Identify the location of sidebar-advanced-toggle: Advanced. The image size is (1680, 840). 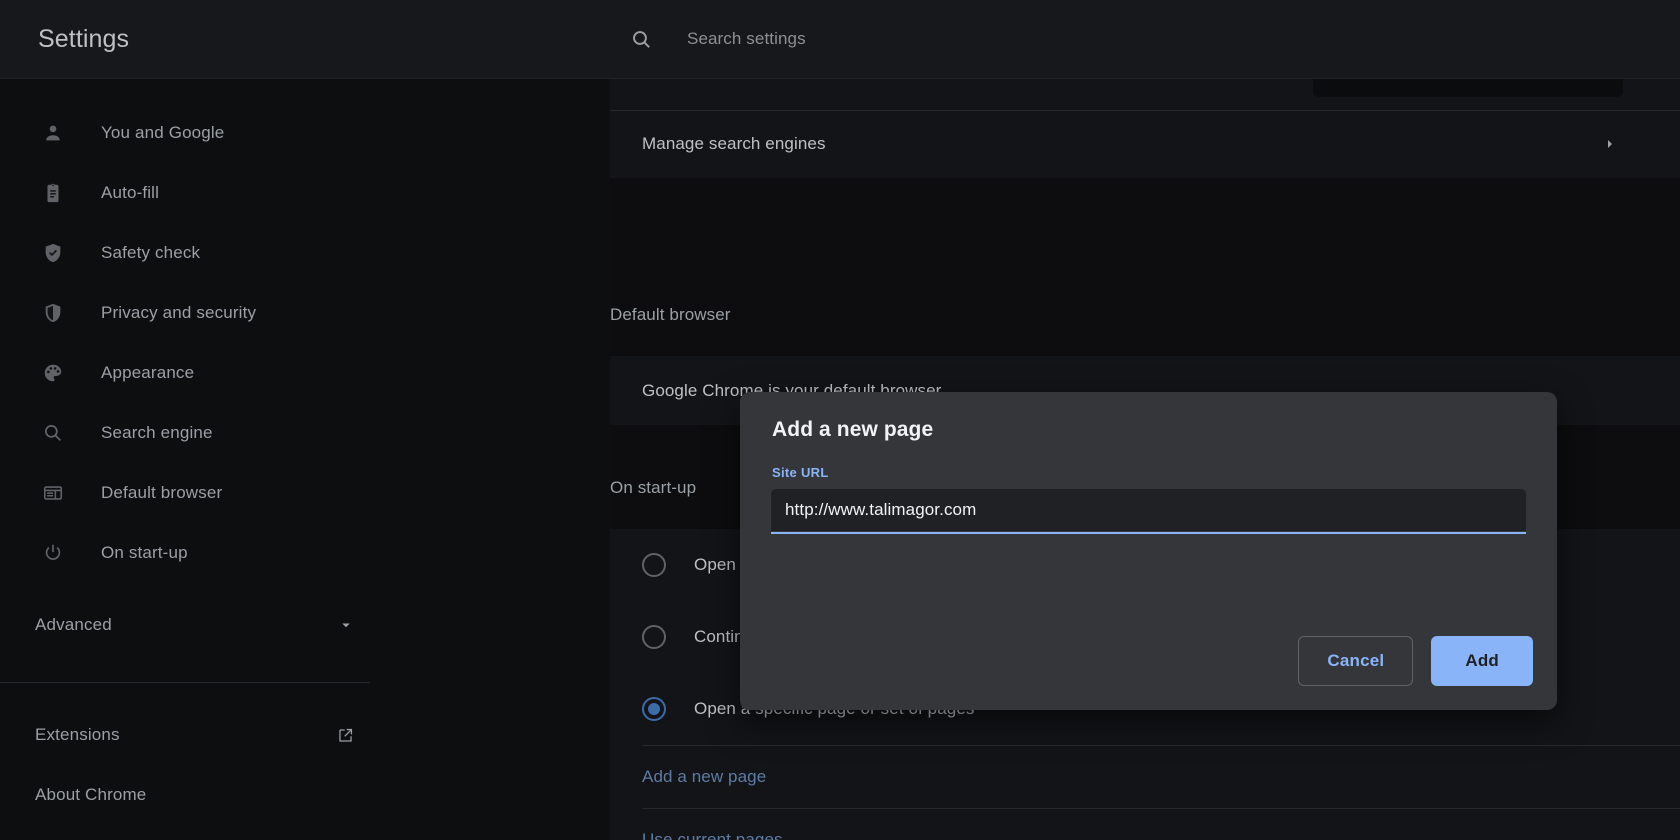
(305, 625).